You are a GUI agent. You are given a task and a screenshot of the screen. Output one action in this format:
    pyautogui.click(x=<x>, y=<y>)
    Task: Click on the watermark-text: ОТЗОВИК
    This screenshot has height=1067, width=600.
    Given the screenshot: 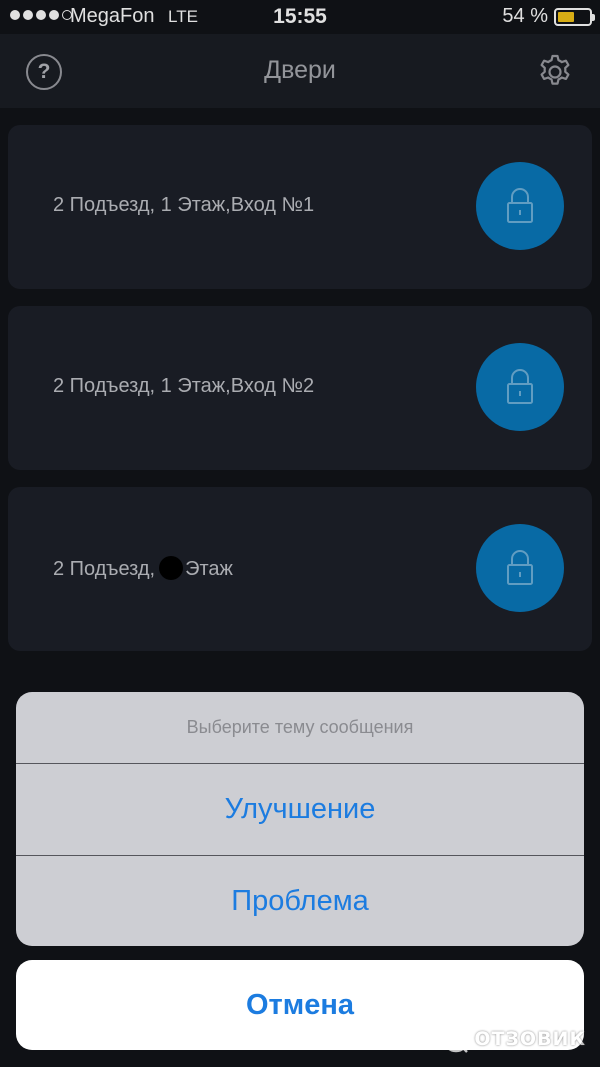 What is the action you would take?
    pyautogui.click(x=530, y=1039)
    